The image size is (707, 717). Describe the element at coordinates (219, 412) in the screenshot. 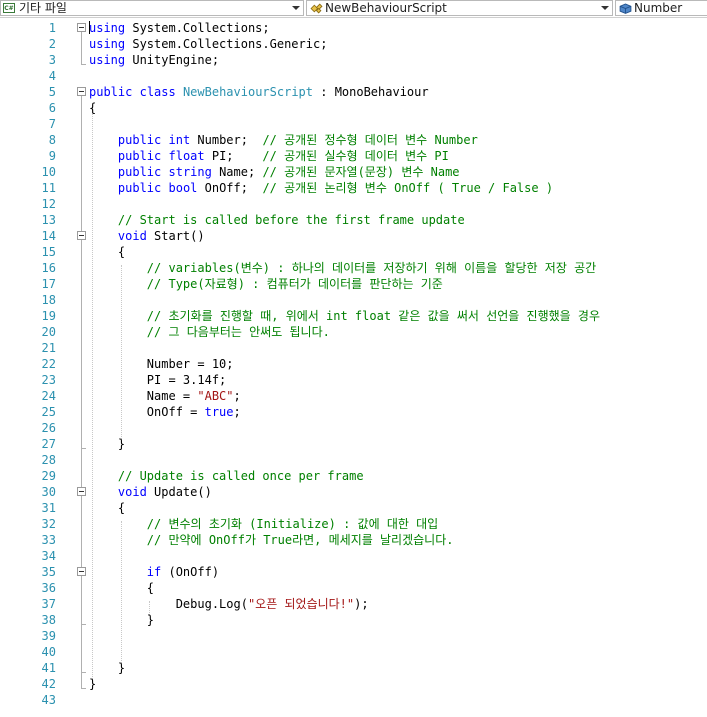

I see `code-token: true` at that location.